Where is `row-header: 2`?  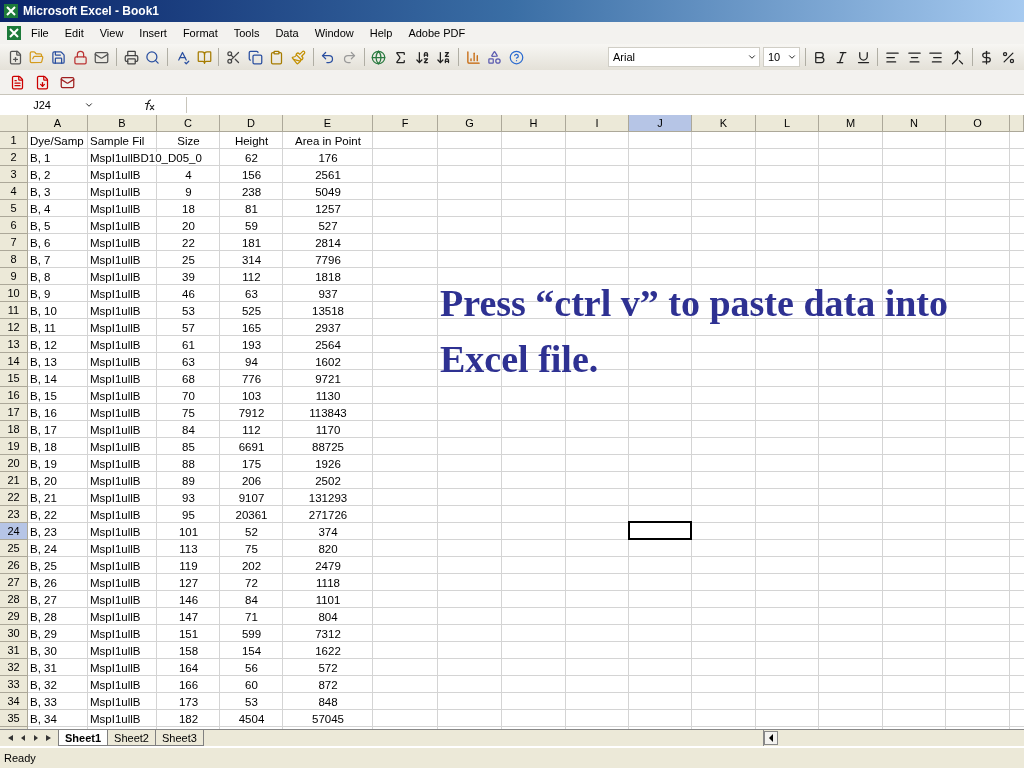
row-header: 2 is located at coordinates (14, 157).